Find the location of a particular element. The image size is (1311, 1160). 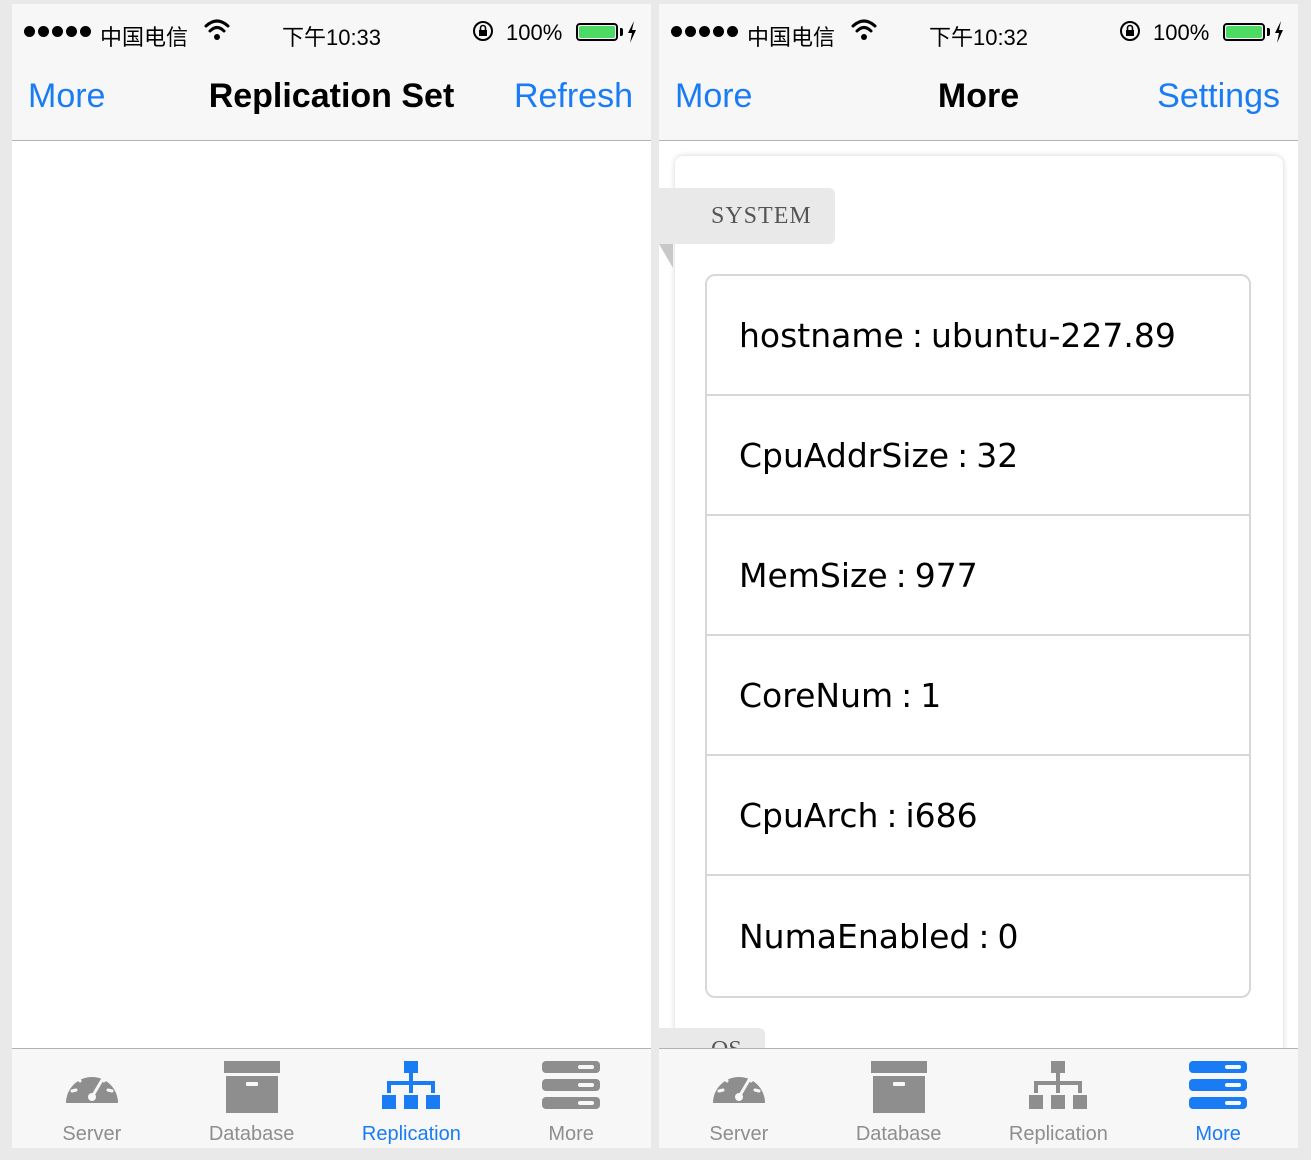

info-key: CpuAddrSize is located at coordinates (844, 455).